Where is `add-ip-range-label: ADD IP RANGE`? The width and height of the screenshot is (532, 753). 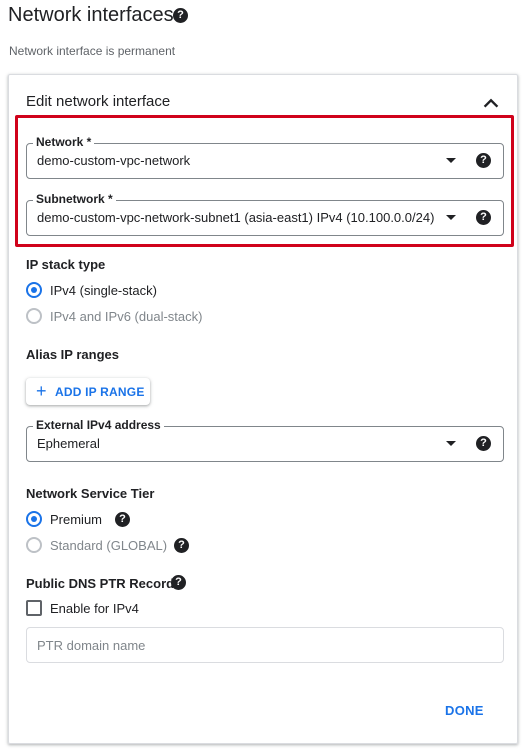
add-ip-range-label: ADD IP RANGE is located at coordinates (100, 392).